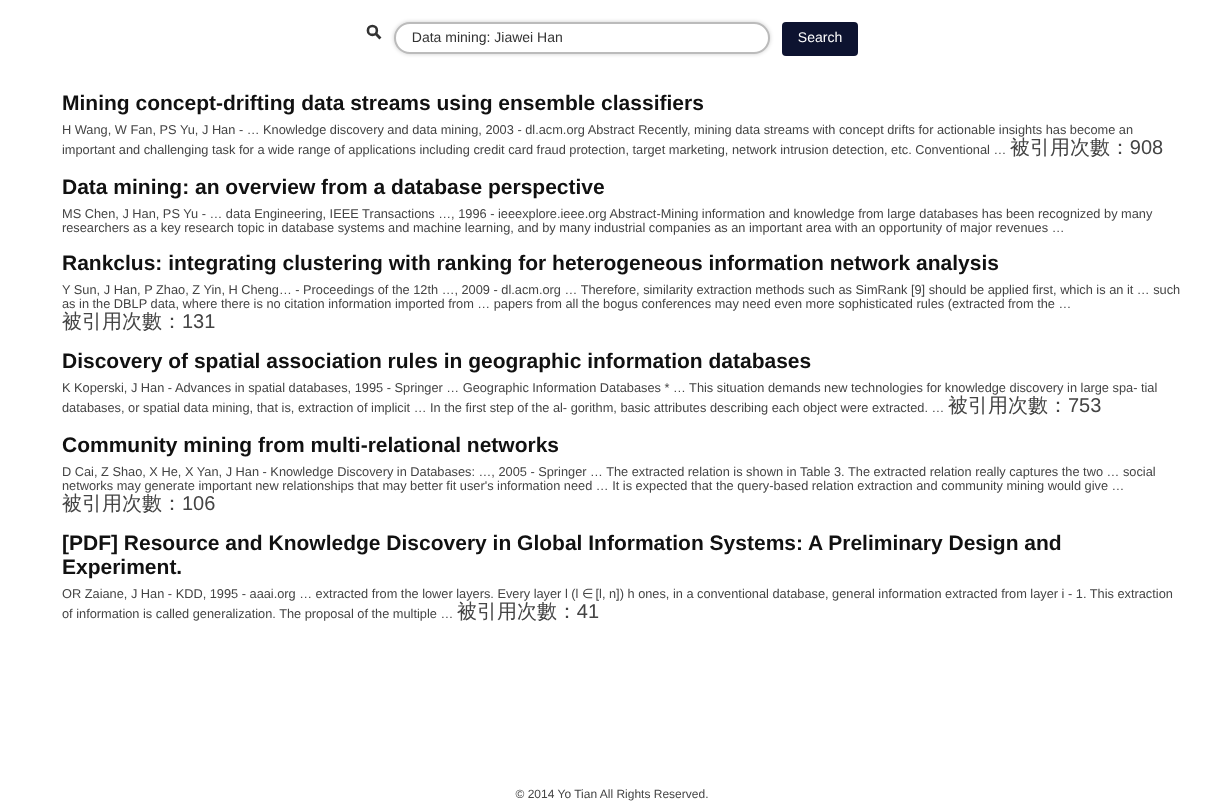 This screenshot has width=1224, height=806. I want to click on result-title-link: [PDF] Resource and Knowledge Discovery in Global Information Systems: A Preliminary Design and Experiment., so click(623, 556).